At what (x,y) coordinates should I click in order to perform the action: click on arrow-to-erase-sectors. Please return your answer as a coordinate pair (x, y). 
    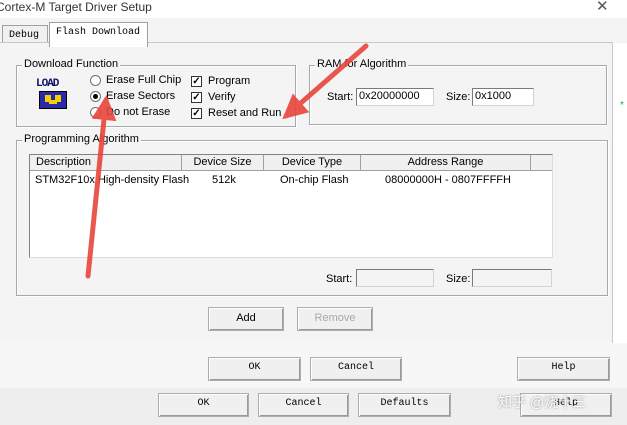
    Looking at the image, I should click on (101, 187).